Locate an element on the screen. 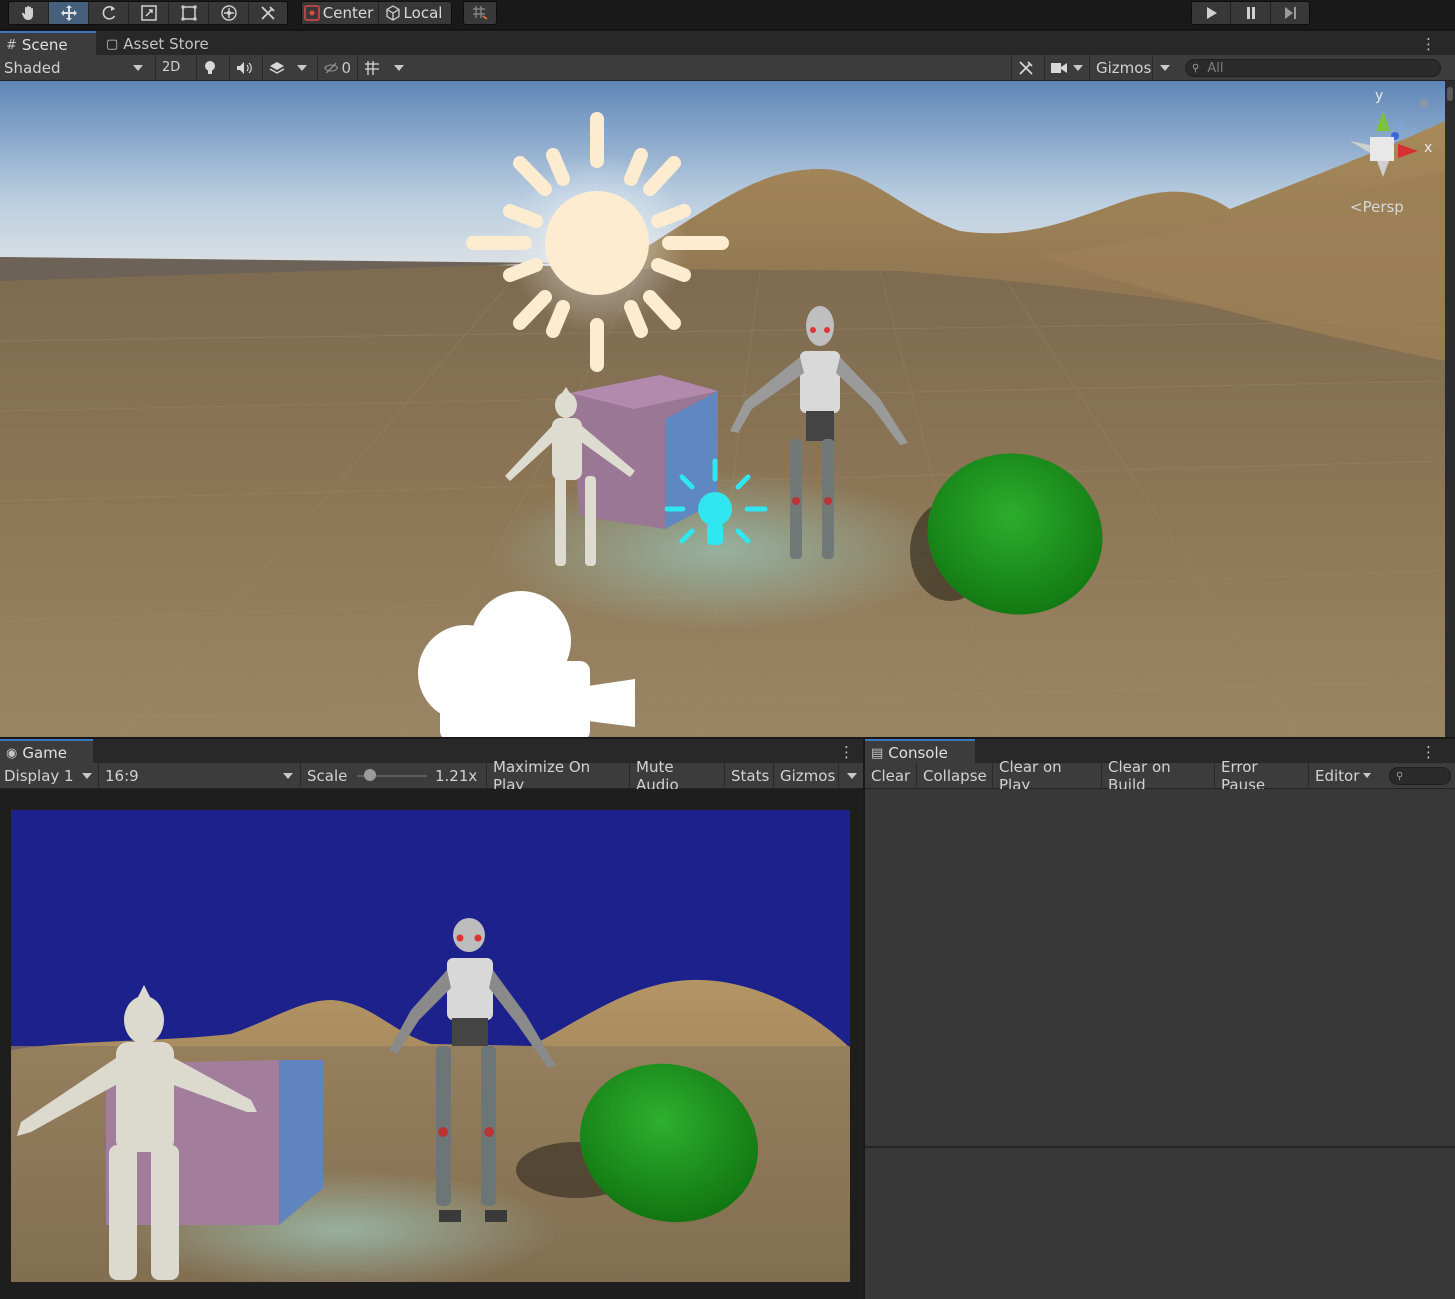 The image size is (1455, 1299). eye-off-icon is located at coordinates (331, 67).